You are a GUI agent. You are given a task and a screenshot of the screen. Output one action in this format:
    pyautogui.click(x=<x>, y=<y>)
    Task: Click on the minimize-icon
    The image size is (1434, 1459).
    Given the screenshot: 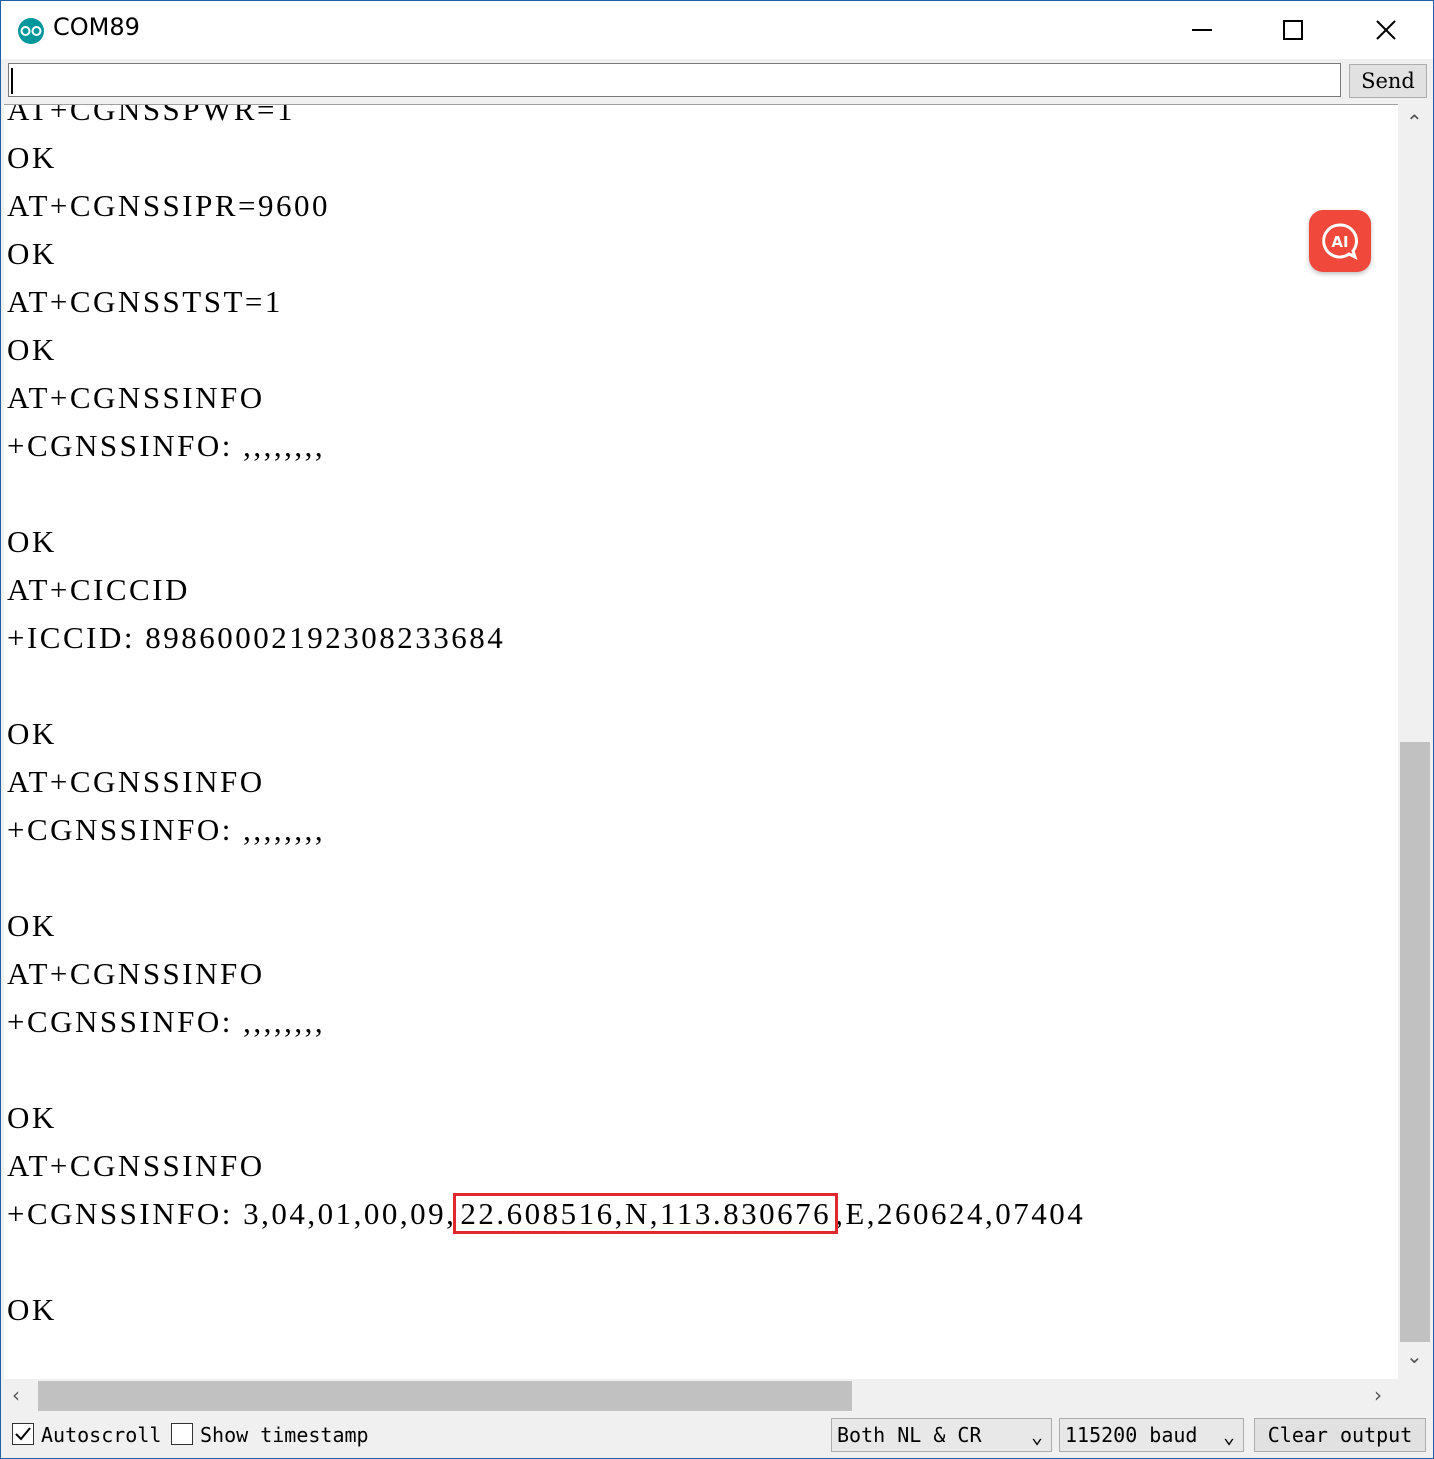 What is the action you would take?
    pyautogui.click(x=1202, y=30)
    